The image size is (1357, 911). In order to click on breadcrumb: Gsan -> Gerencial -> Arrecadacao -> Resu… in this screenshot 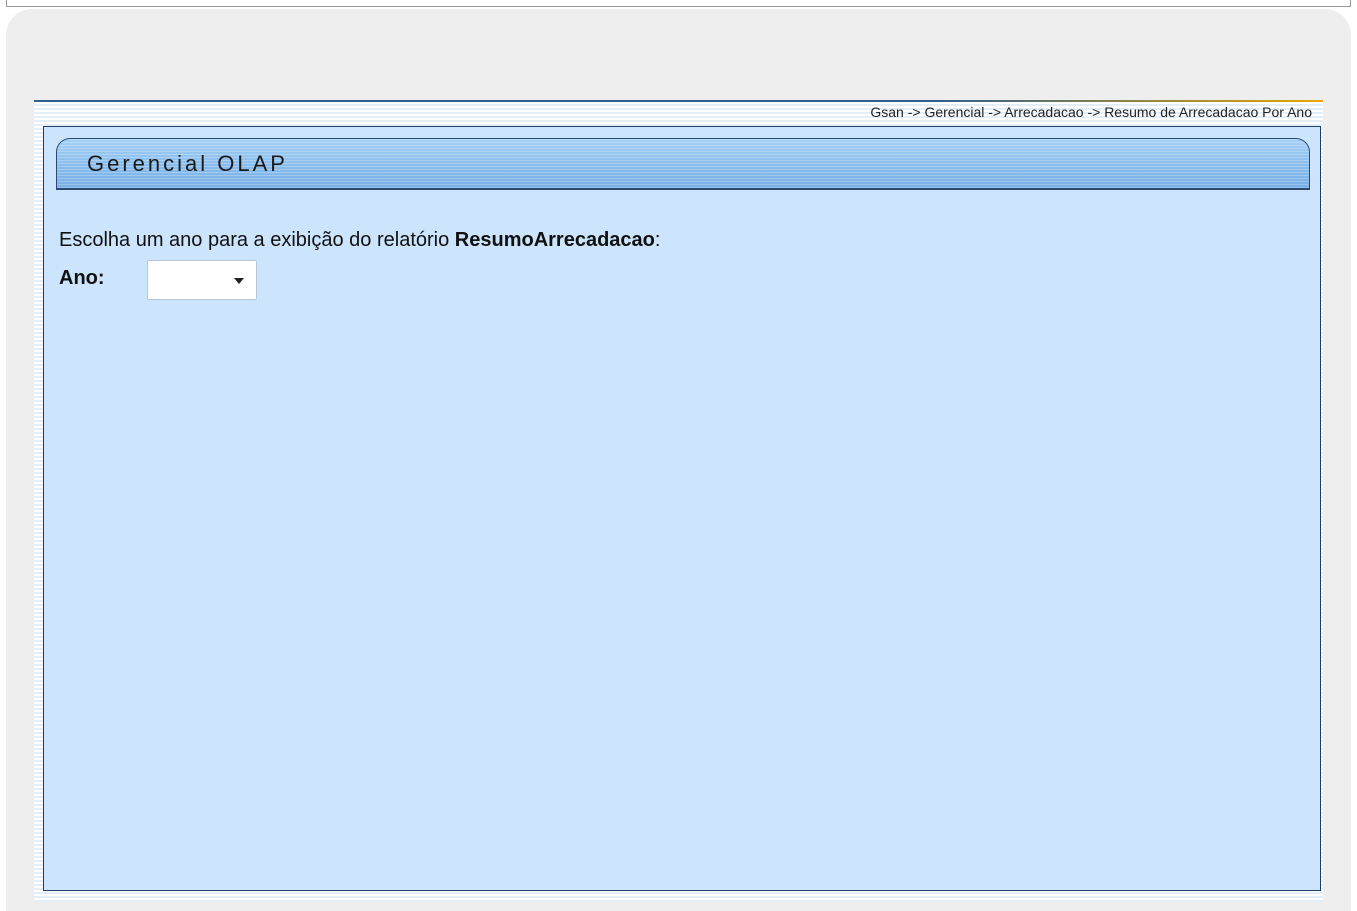, I will do `click(1091, 112)`.